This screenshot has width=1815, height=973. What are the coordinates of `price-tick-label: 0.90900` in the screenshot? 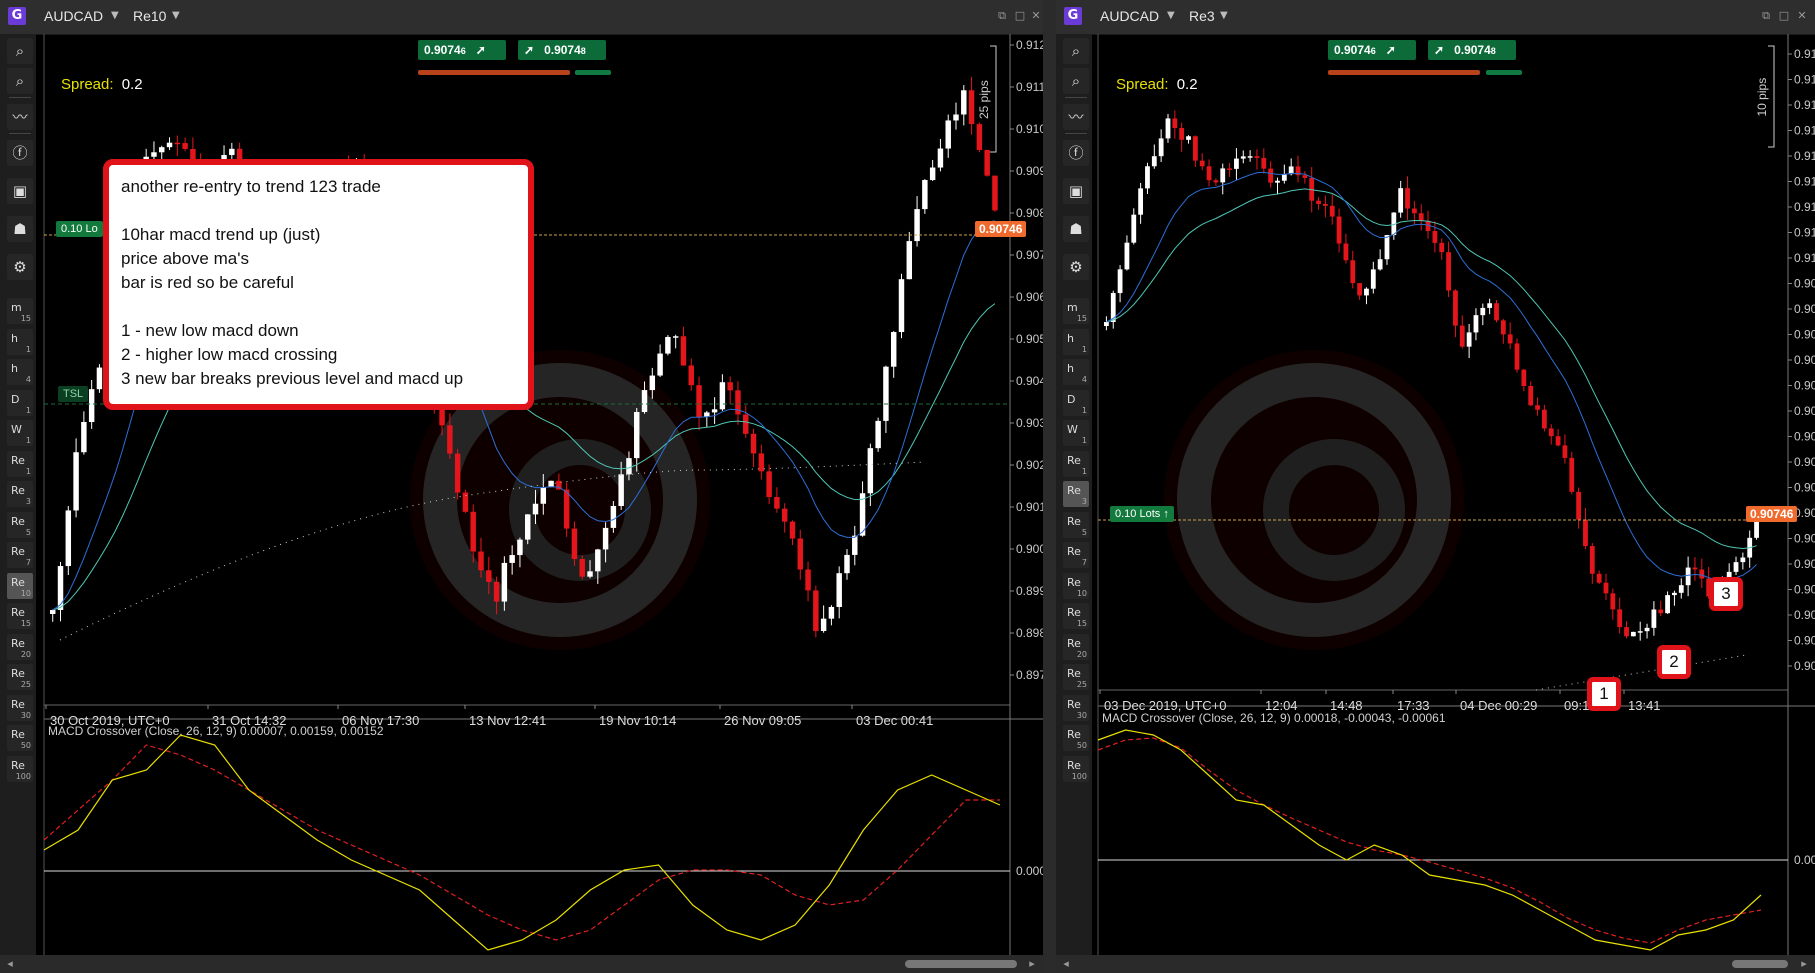 It's located at (1804, 360).